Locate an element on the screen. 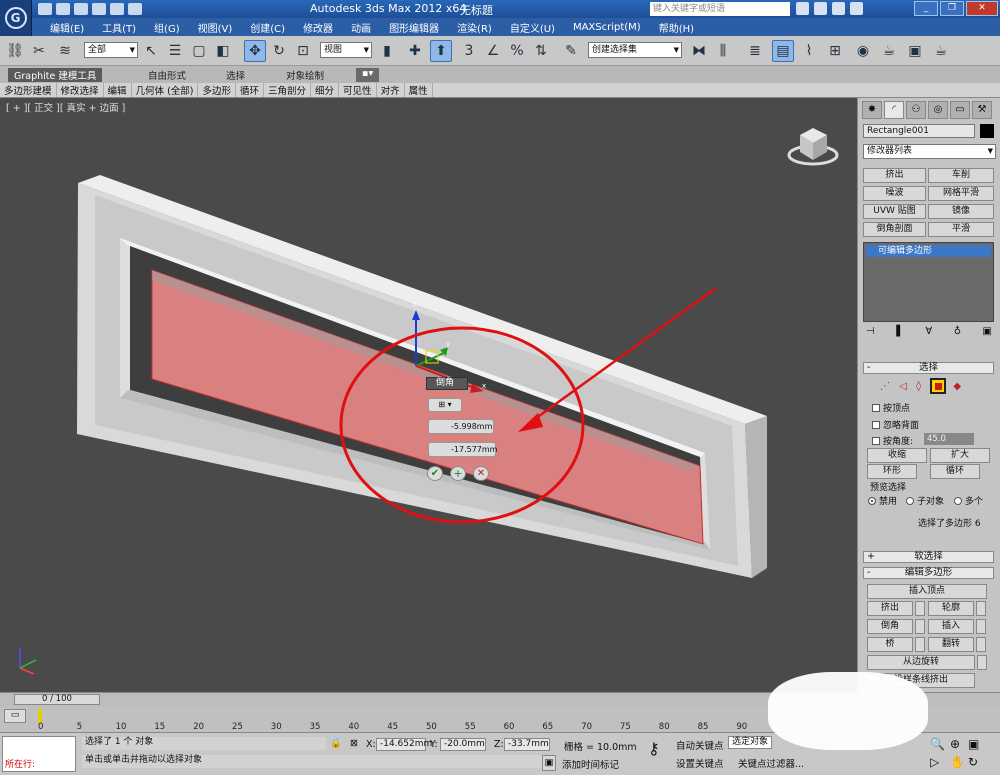 Image resolution: width=1000 pixels, height=775 pixels. remove-modifier-icon: ♁ is located at coordinates (957, 333).